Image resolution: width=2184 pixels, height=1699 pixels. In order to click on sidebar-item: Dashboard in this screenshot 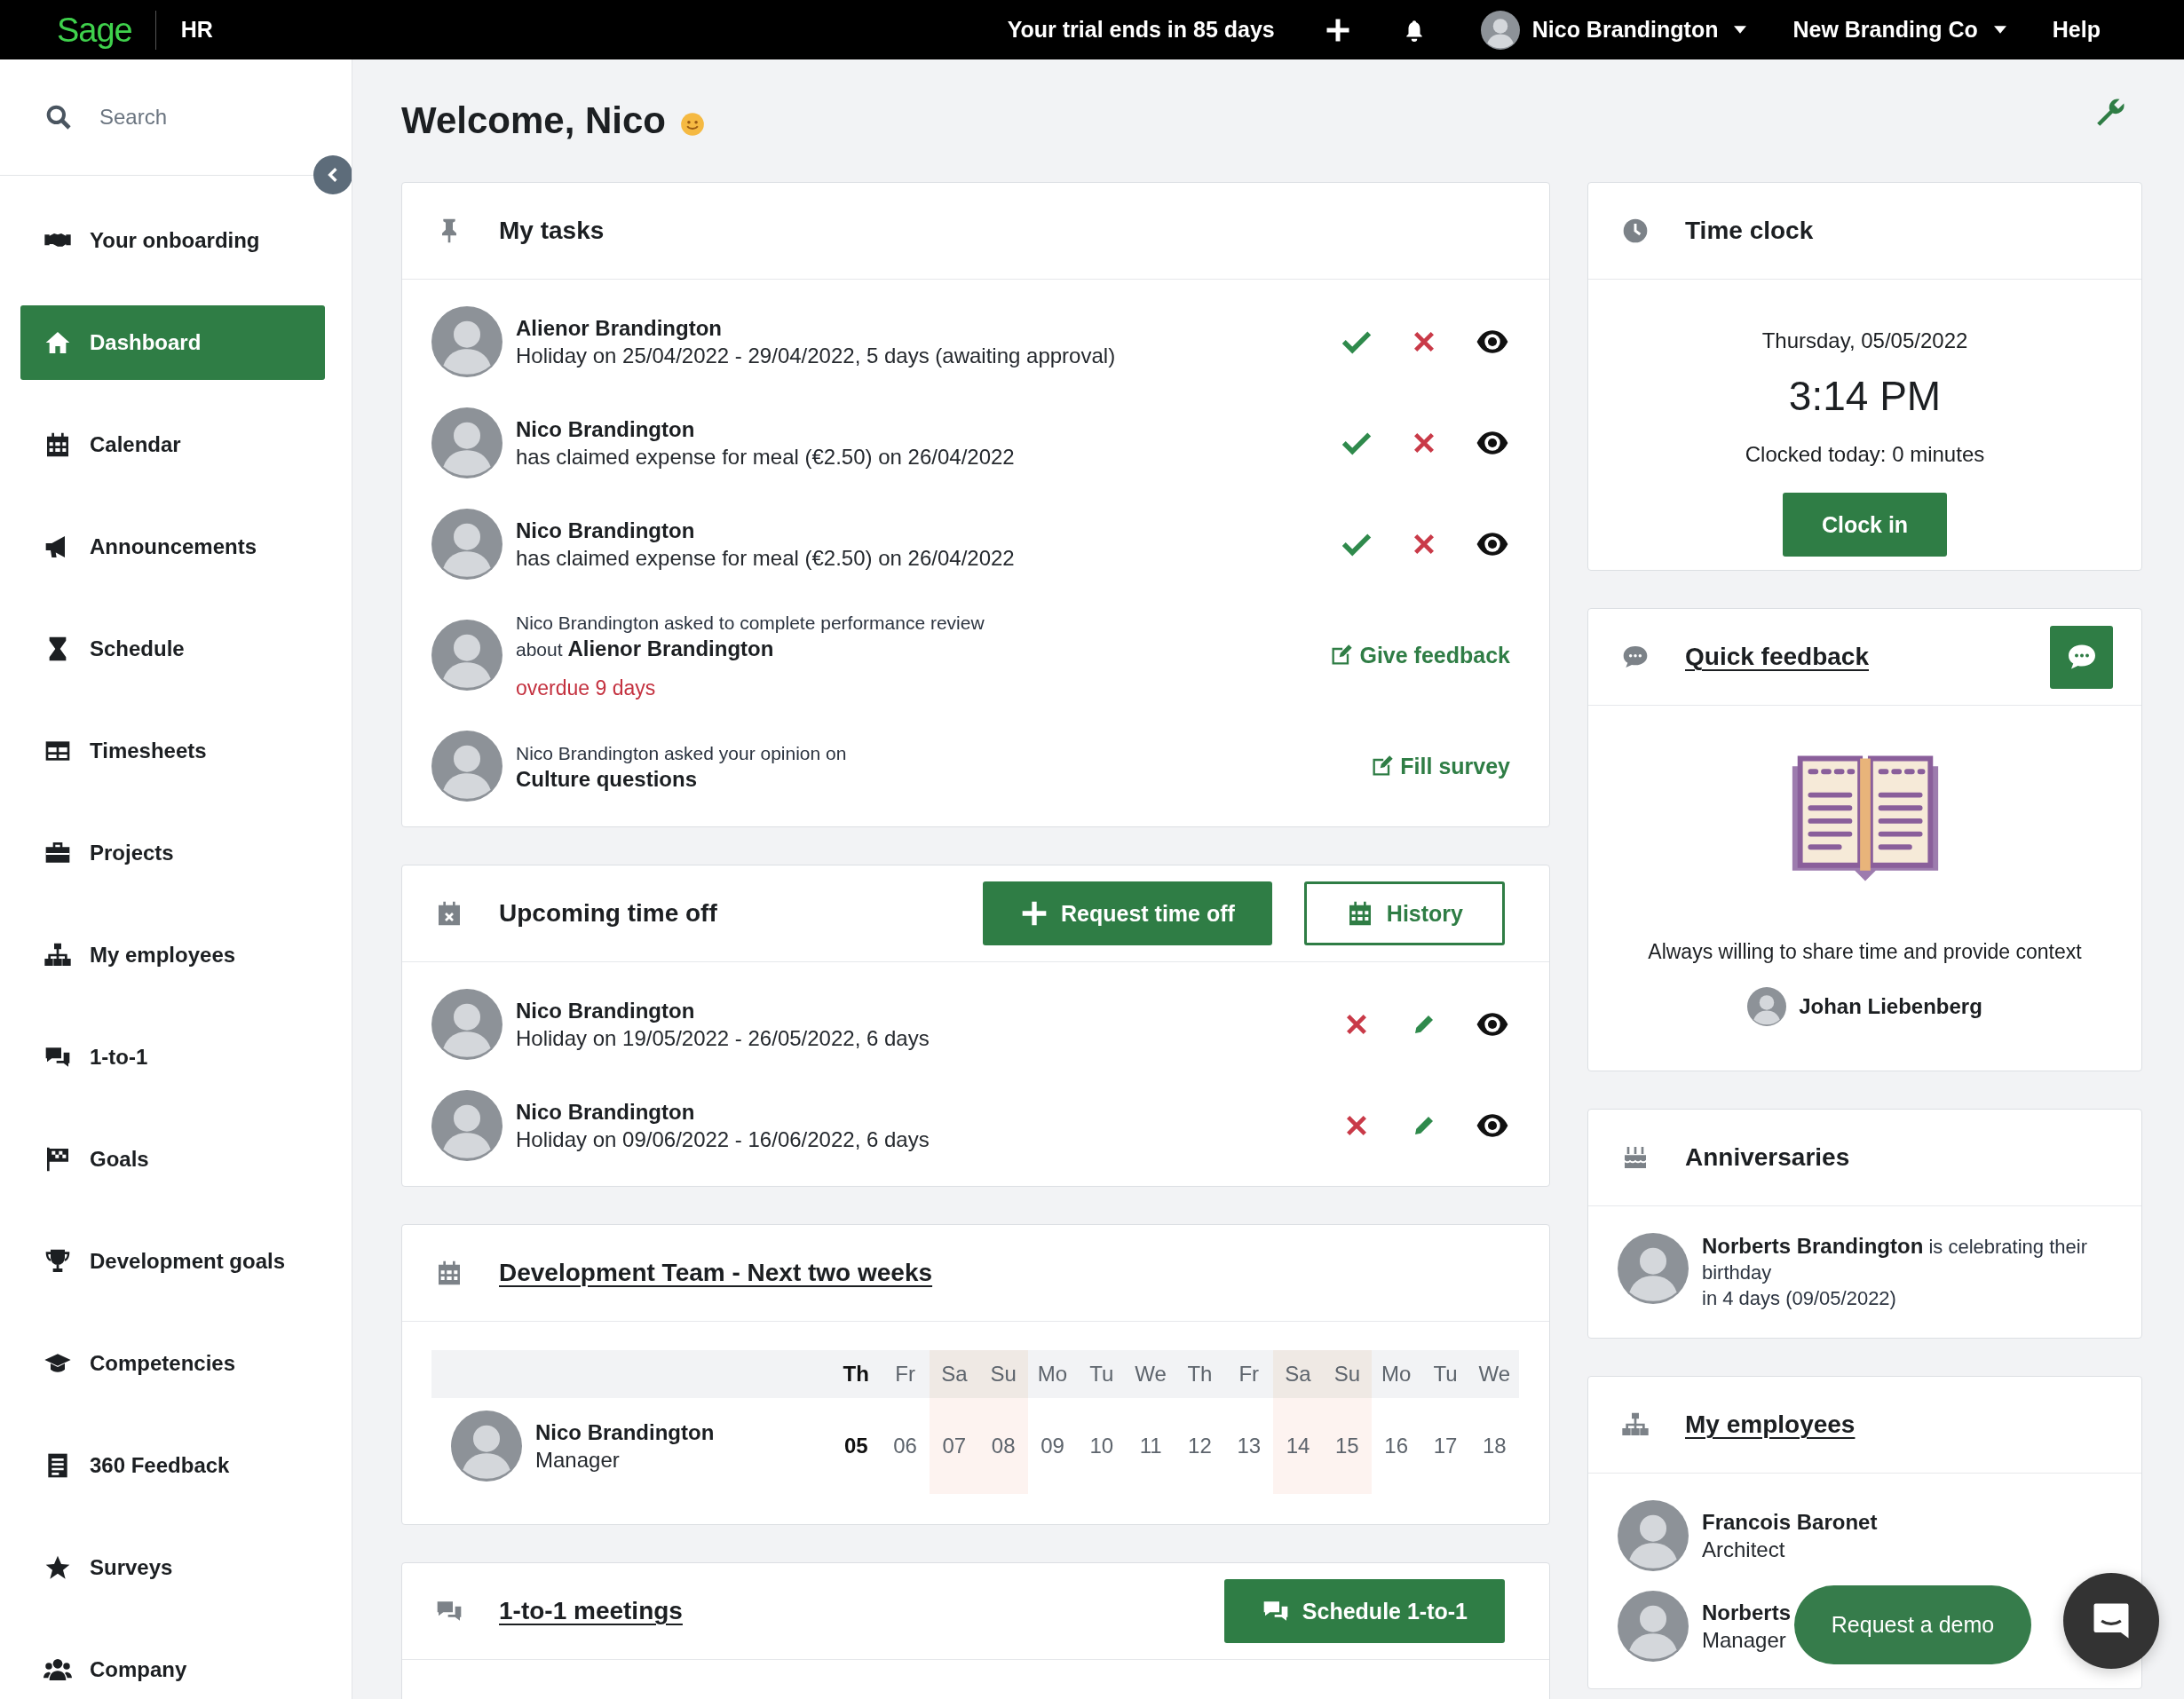, I will do `click(172, 342)`.